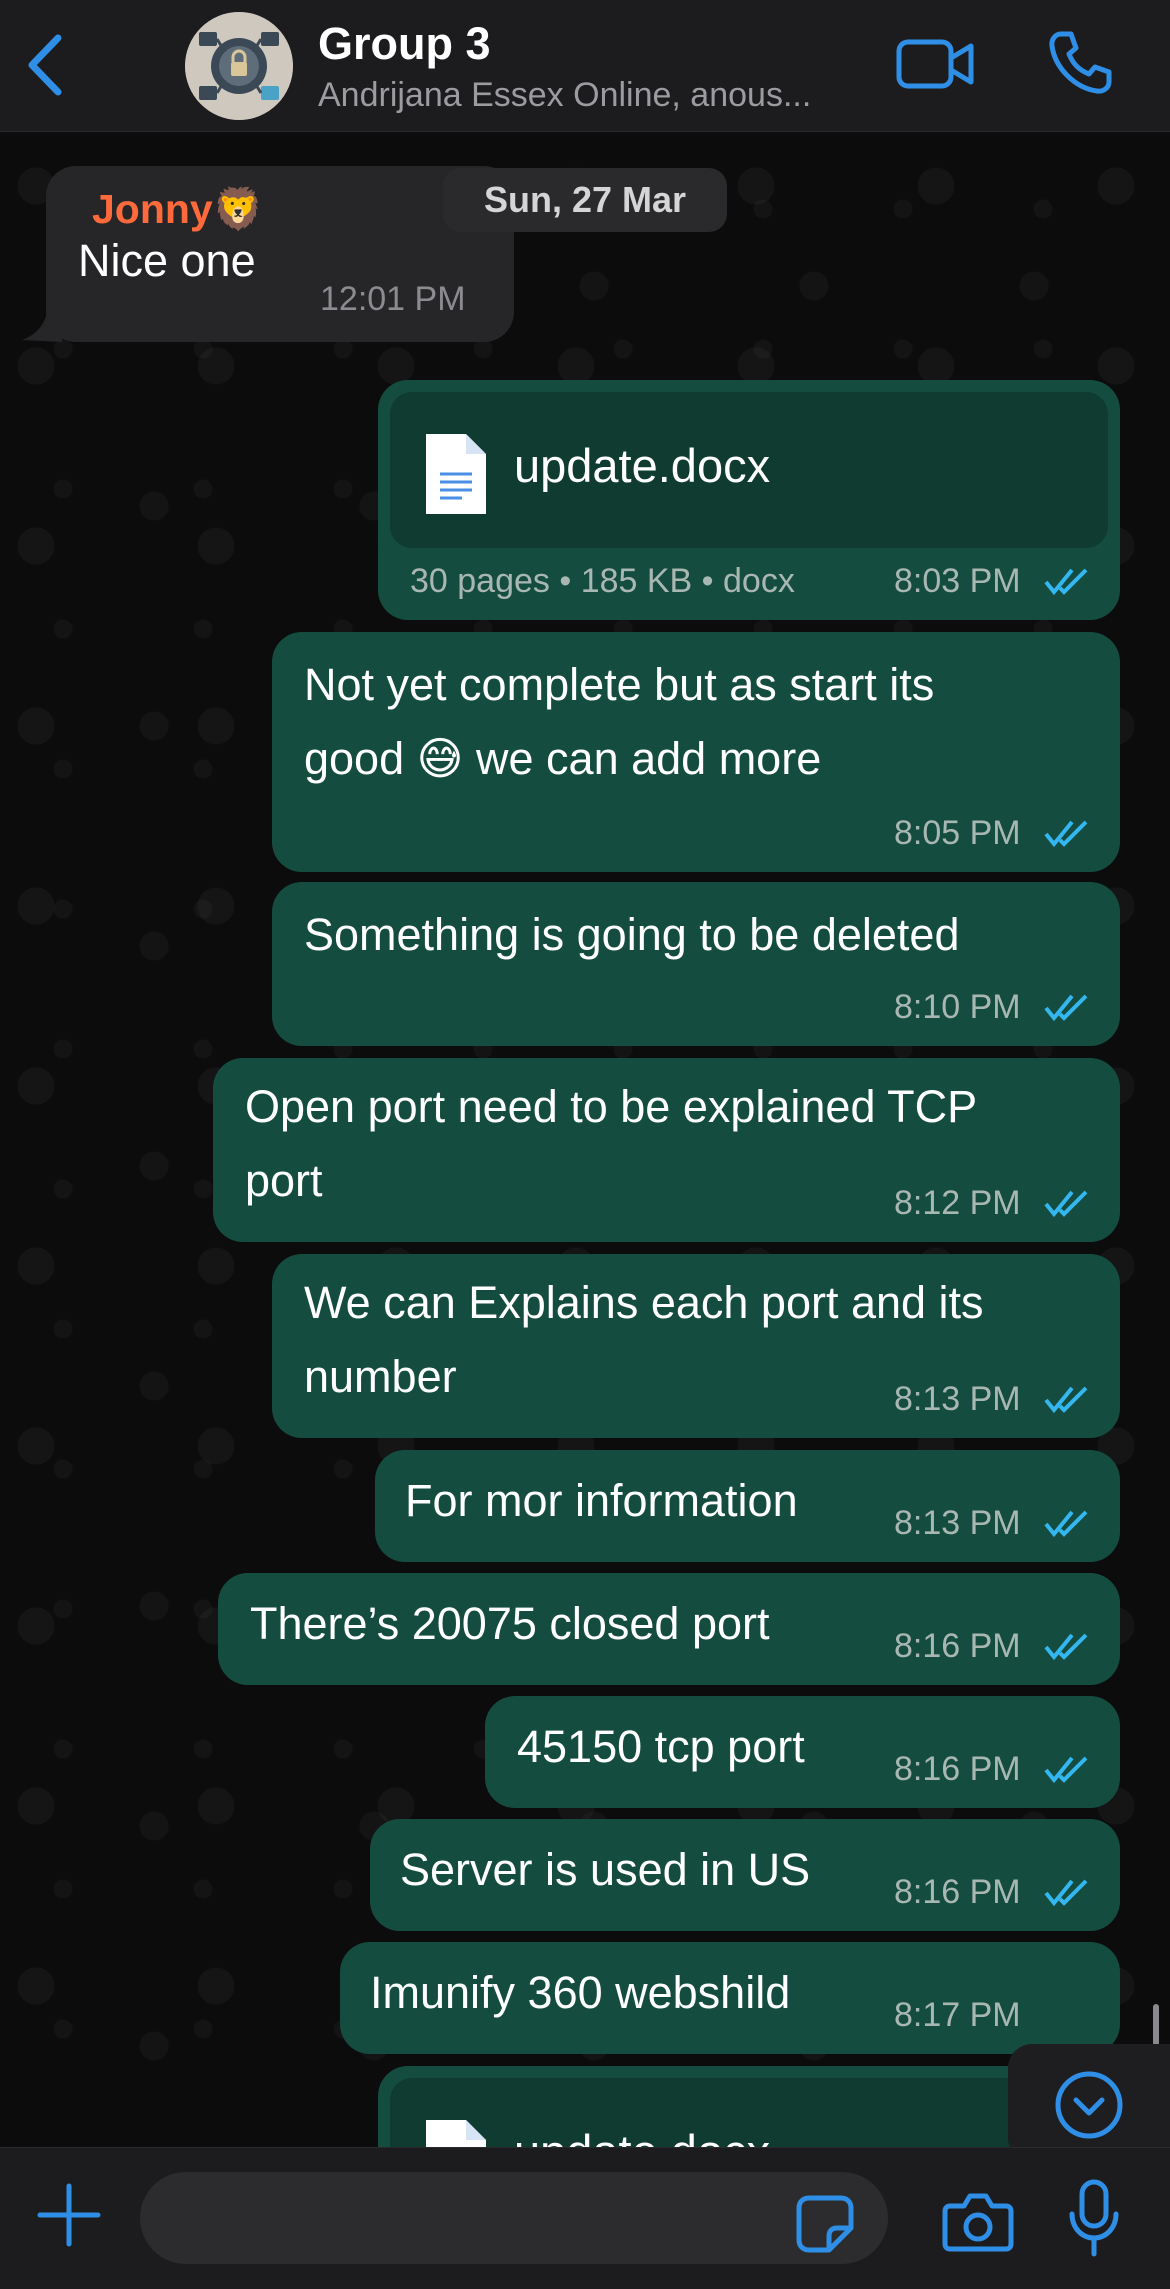 This screenshot has width=1170, height=2289. Describe the element at coordinates (585, 200) in the screenshot. I see `date-separator: Sun, 27 Mar` at that location.